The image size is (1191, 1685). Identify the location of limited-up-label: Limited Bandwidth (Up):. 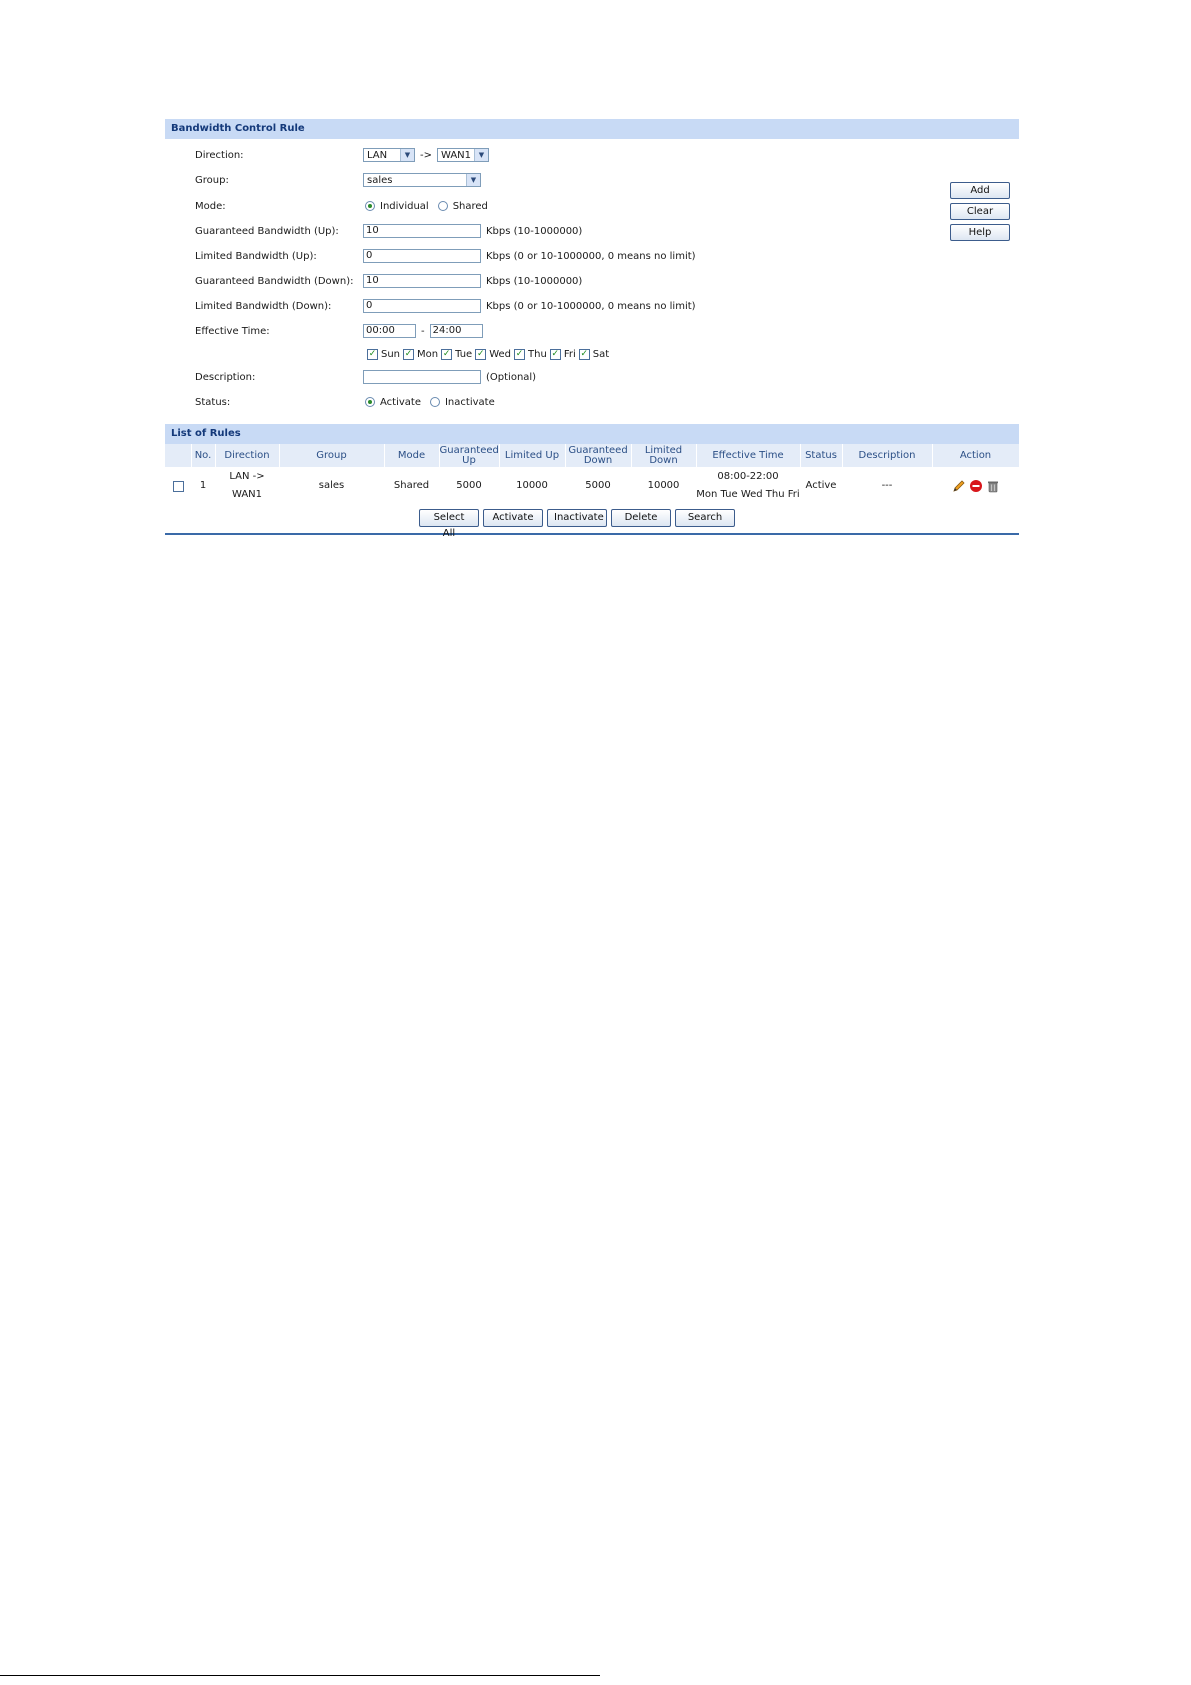
(256, 256).